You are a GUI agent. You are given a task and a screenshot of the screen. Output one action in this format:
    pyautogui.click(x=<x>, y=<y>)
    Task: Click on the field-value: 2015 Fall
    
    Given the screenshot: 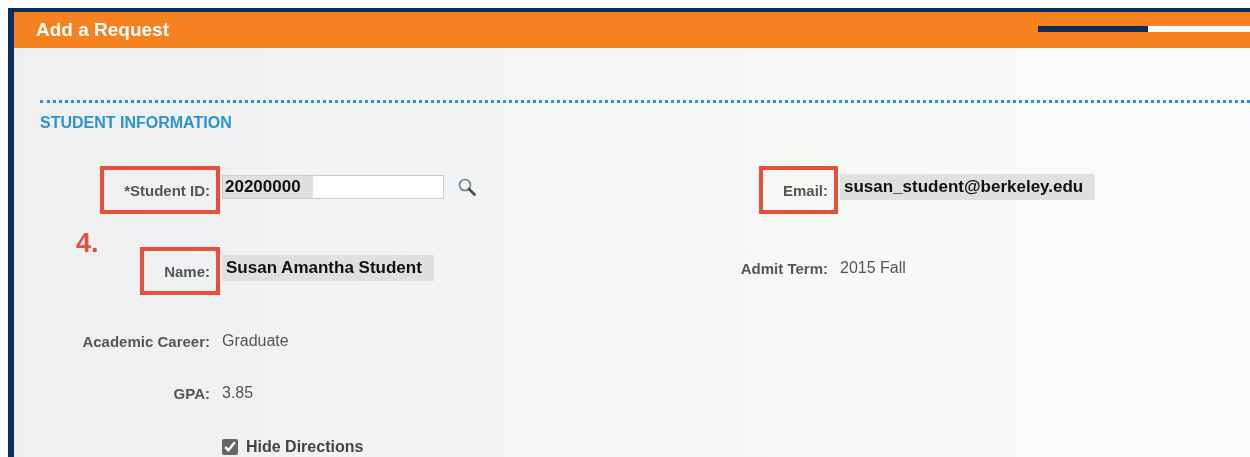 What is the action you would take?
    pyautogui.click(x=873, y=268)
    